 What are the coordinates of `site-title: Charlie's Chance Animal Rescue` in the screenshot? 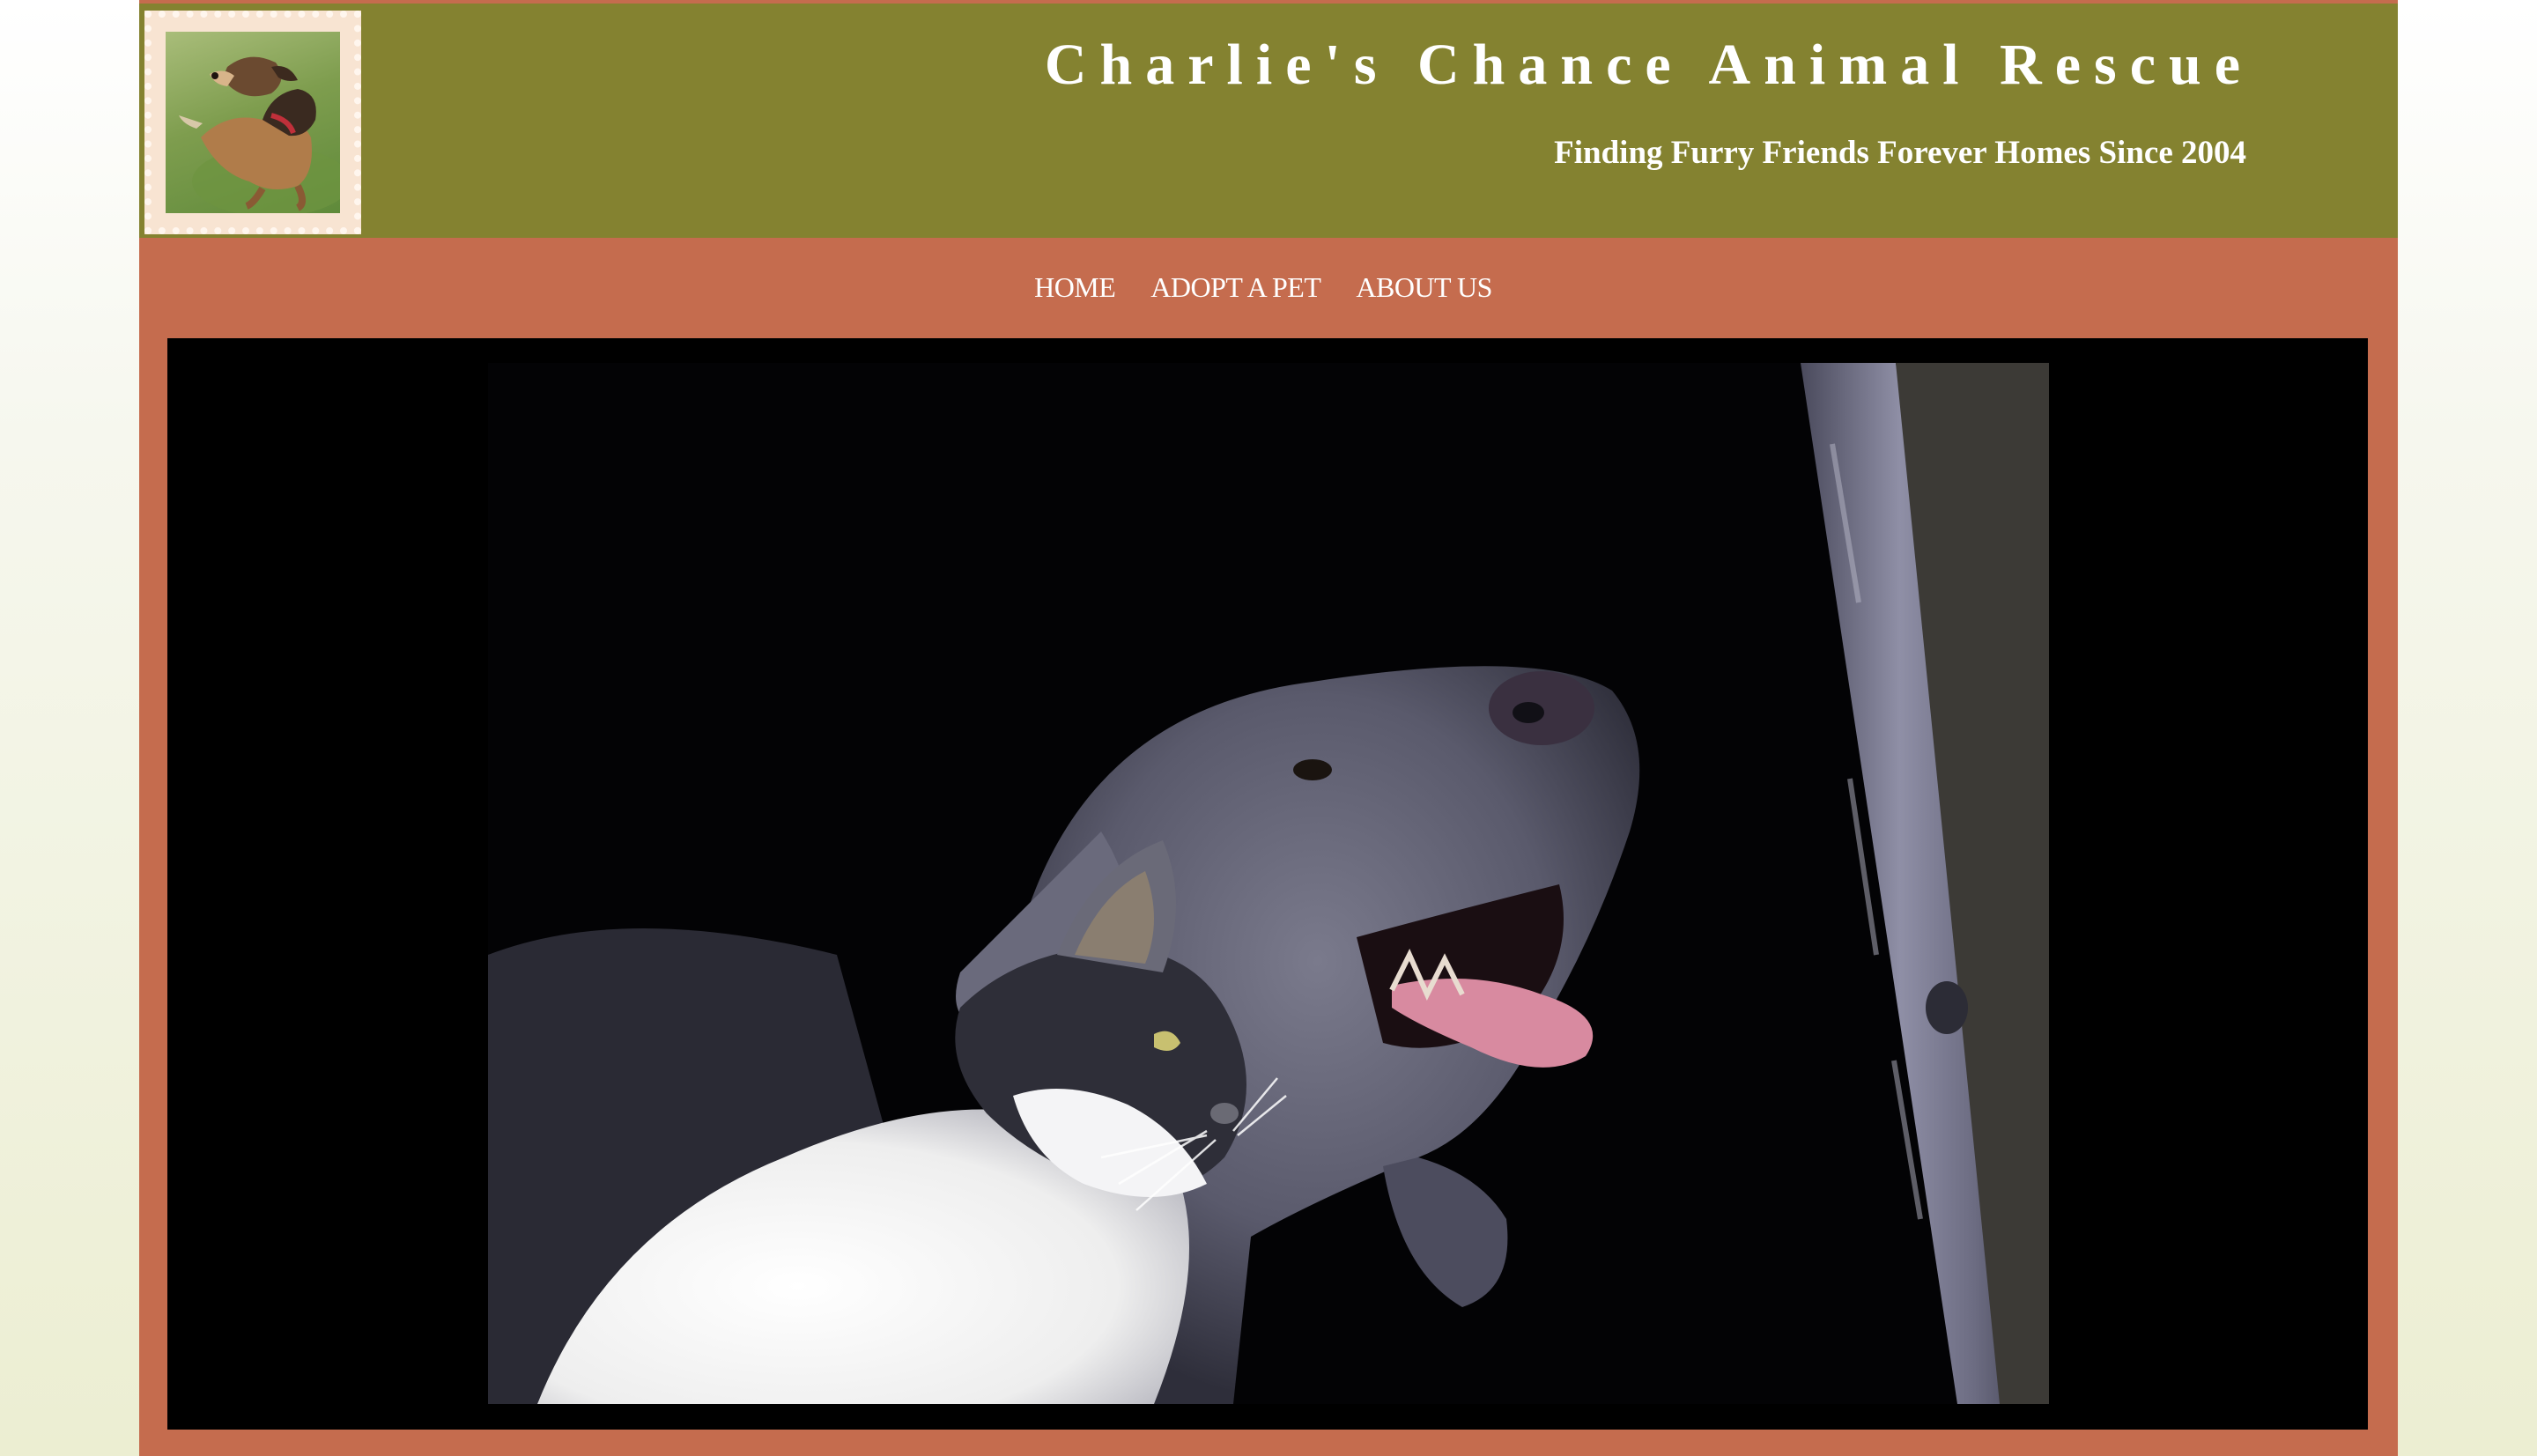 It's located at (1648, 65).